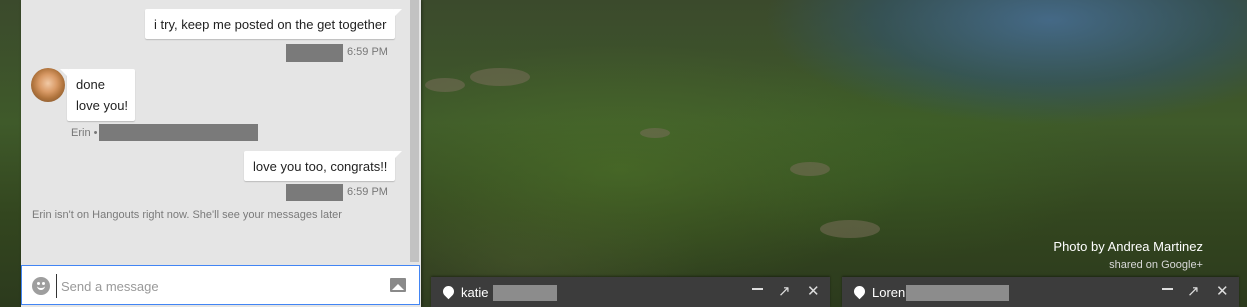 The image size is (1247, 307). Describe the element at coordinates (84, 133) in the screenshot. I see `sender-label: Erin •` at that location.